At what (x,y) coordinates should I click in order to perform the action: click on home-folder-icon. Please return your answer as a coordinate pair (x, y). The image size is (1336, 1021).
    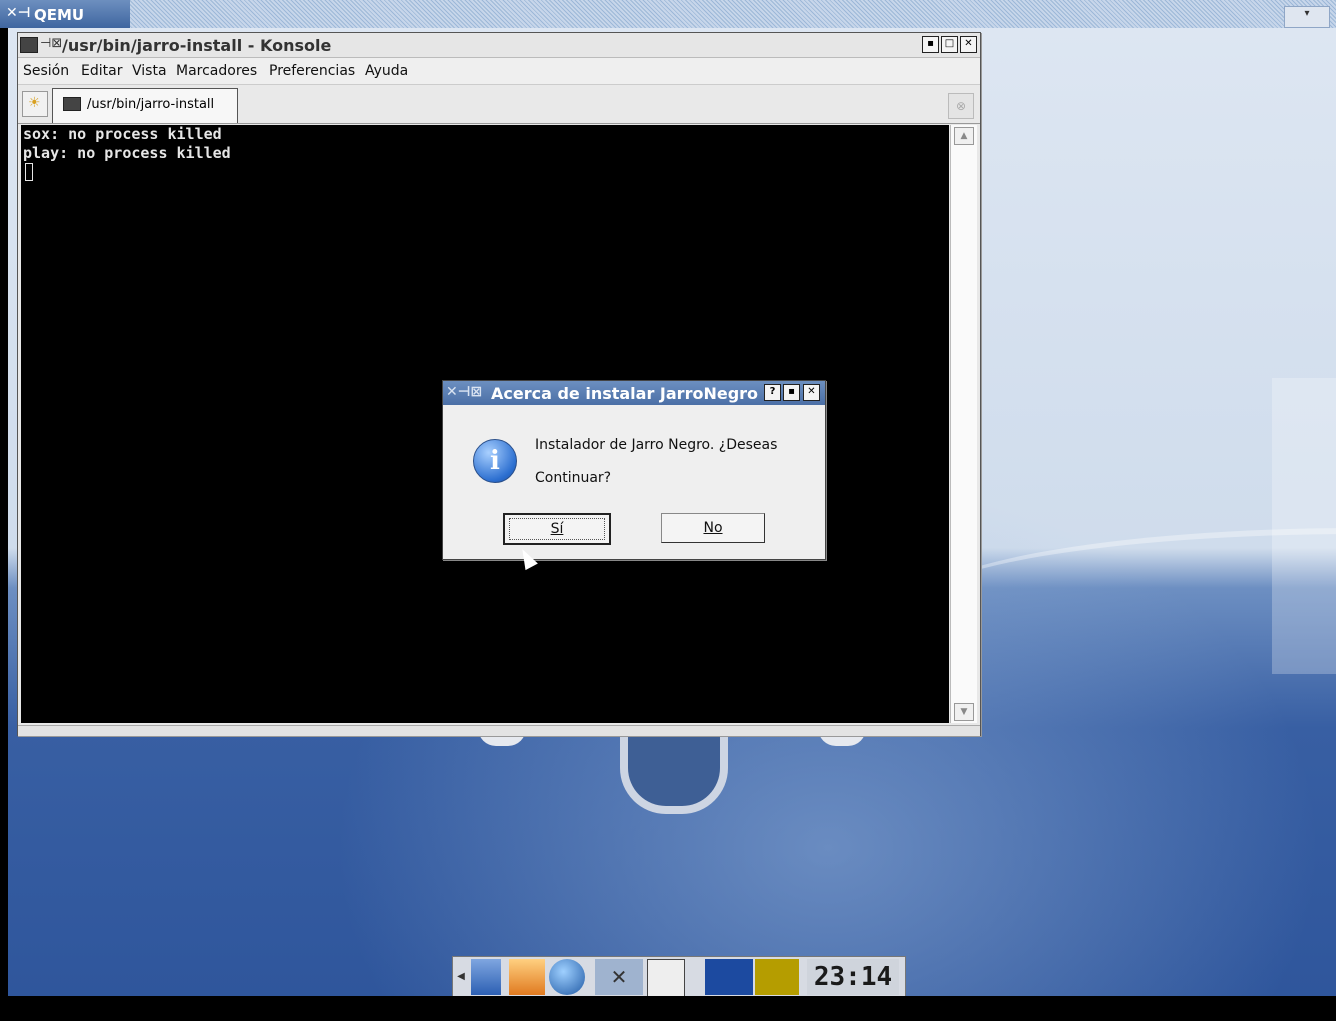
    Looking at the image, I should click on (527, 977).